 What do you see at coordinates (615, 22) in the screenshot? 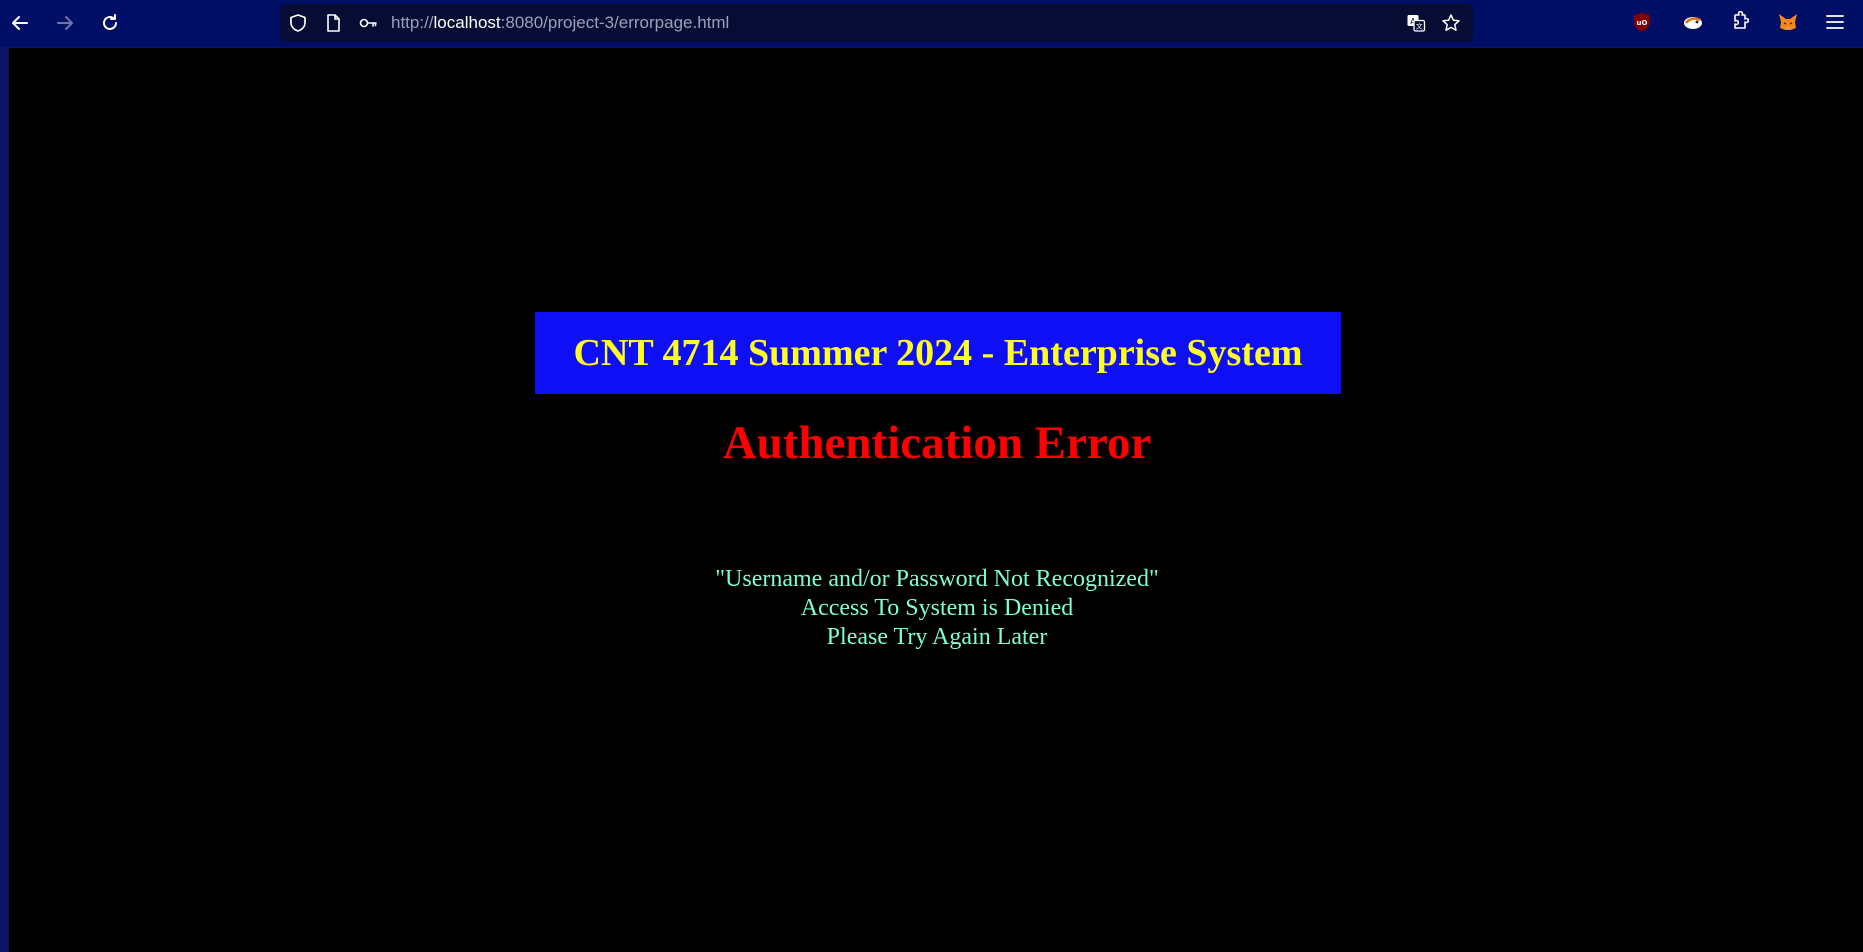
I see `url-path: :8080/project-3/errorpage.html` at bounding box center [615, 22].